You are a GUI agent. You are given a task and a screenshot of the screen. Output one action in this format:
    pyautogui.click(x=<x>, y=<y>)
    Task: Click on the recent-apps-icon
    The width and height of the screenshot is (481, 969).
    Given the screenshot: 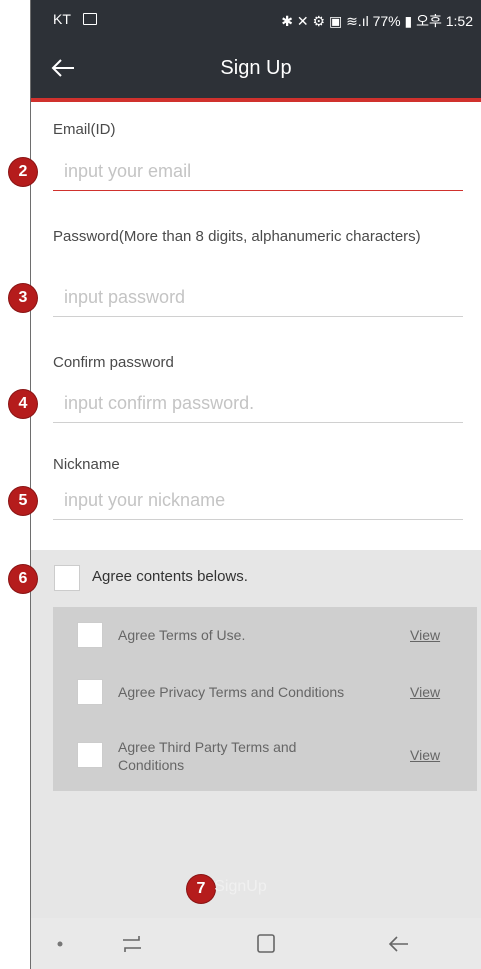 What is the action you would take?
    pyautogui.click(x=132, y=944)
    